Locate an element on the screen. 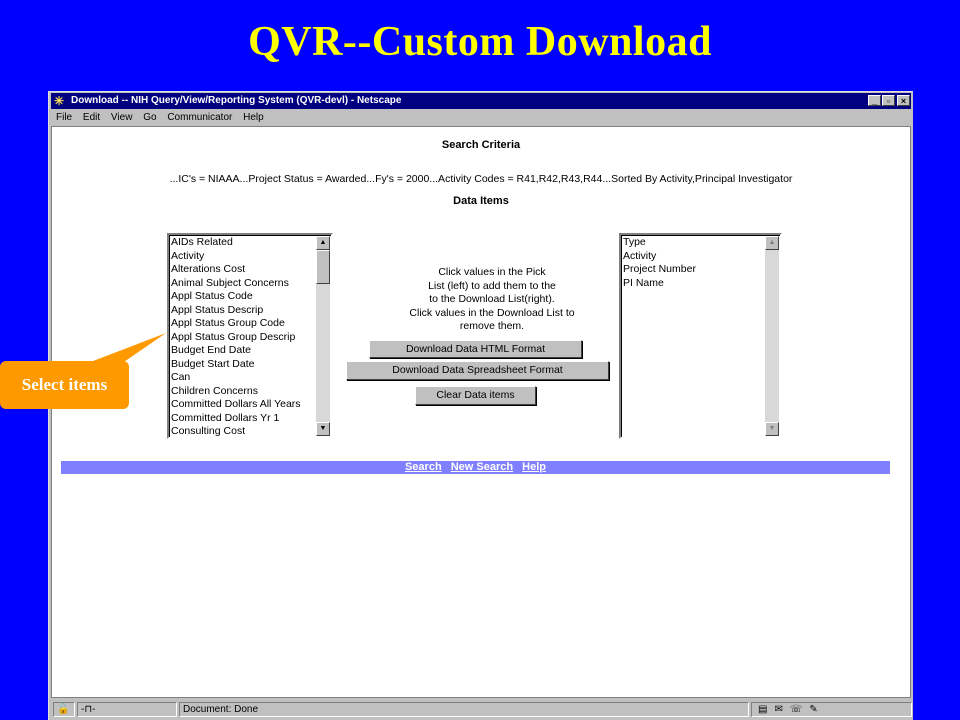 The height and width of the screenshot is (720, 960). callout-pointer is located at coordinates (123, 349).